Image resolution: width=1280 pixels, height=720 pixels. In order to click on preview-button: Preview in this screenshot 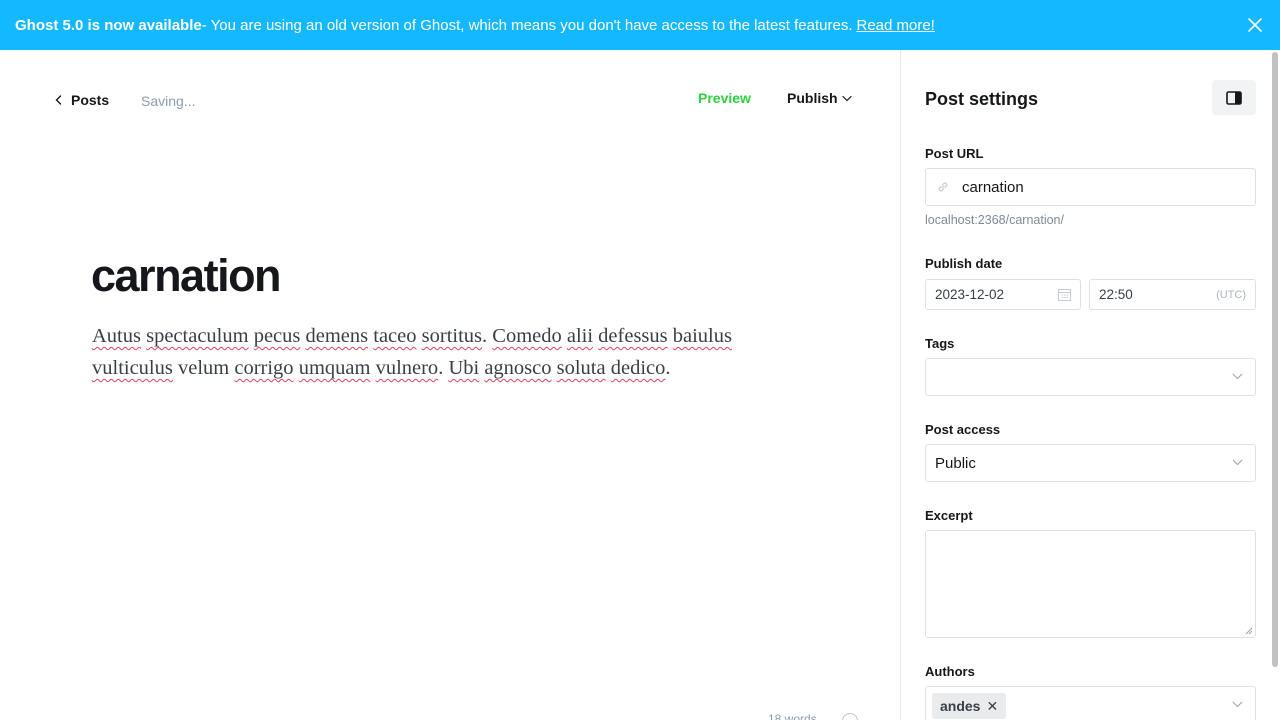, I will do `click(724, 98)`.